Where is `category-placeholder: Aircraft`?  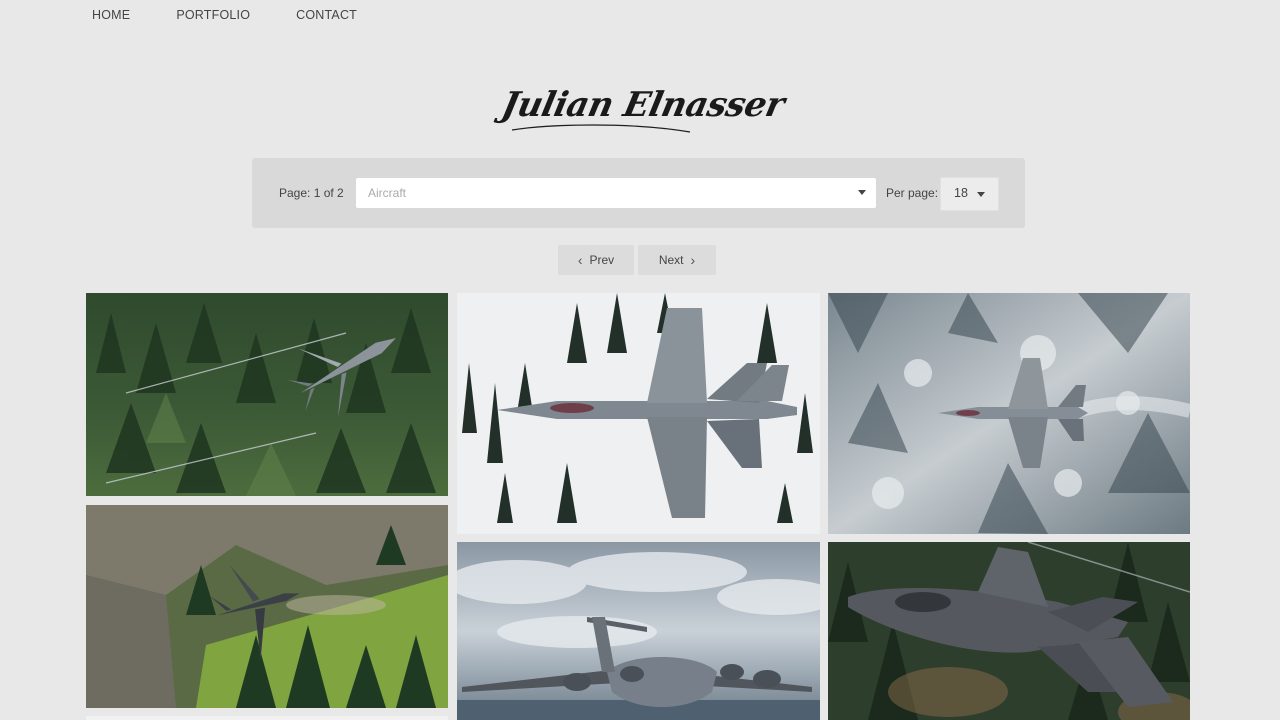 category-placeholder: Aircraft is located at coordinates (387, 193).